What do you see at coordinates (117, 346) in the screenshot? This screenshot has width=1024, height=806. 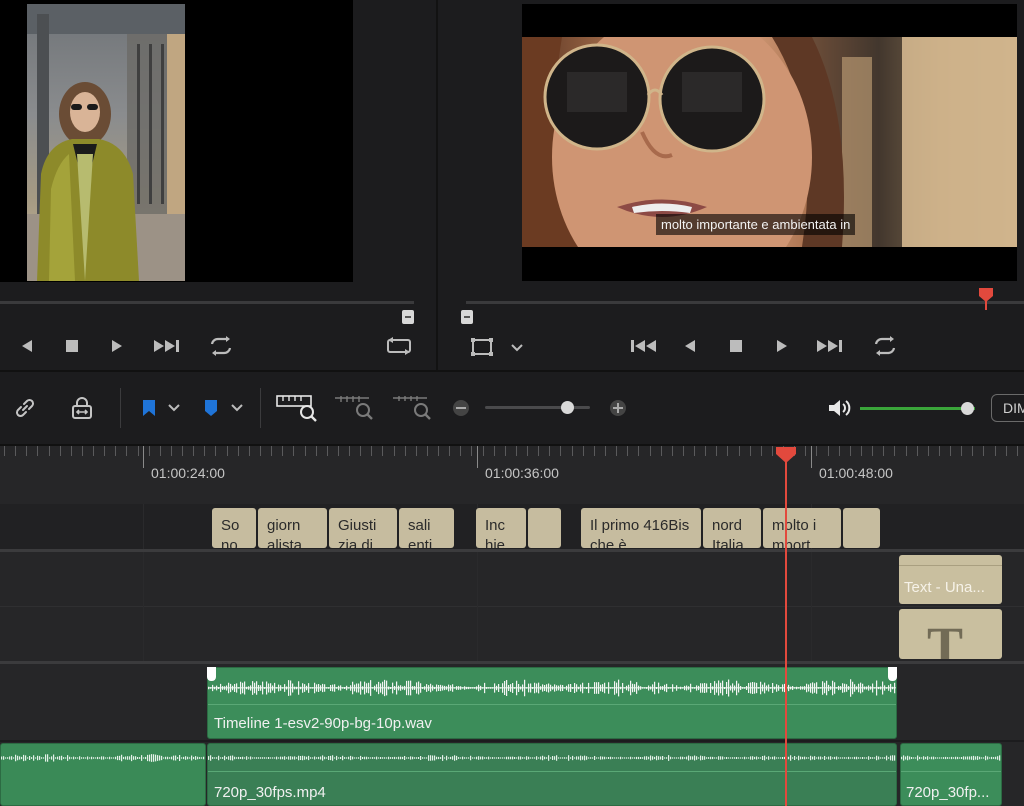 I see `source-play-button` at bounding box center [117, 346].